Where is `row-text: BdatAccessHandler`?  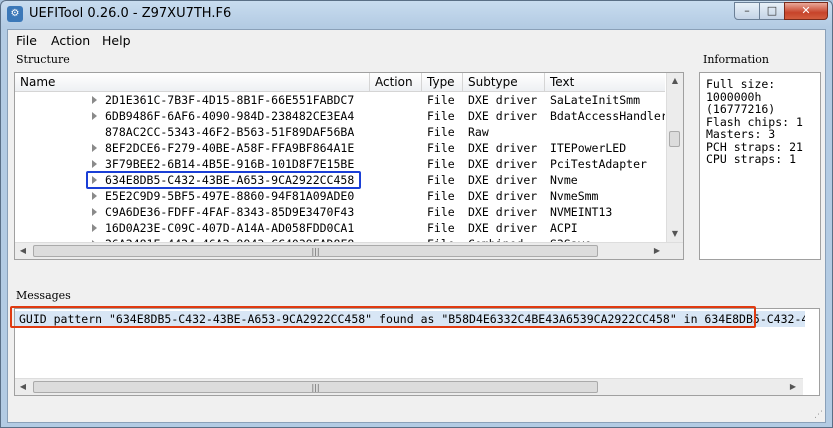
row-text: BdatAccessHandler is located at coordinates (607, 116).